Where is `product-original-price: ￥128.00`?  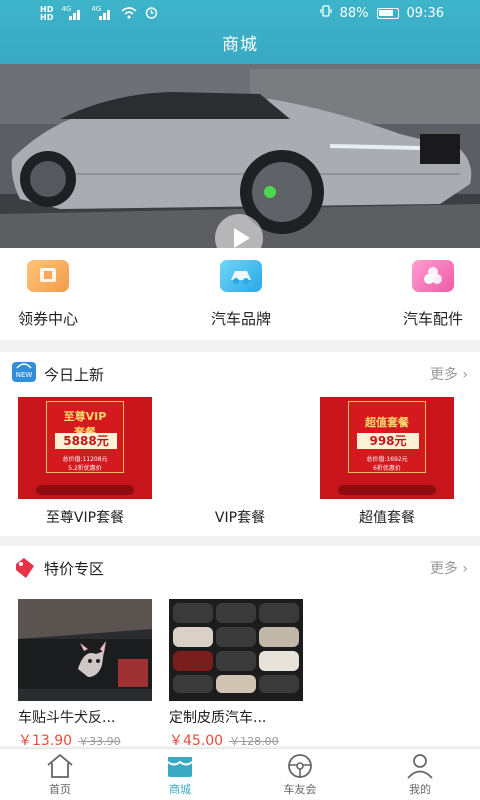 product-original-price: ￥128.00 is located at coordinates (254, 741).